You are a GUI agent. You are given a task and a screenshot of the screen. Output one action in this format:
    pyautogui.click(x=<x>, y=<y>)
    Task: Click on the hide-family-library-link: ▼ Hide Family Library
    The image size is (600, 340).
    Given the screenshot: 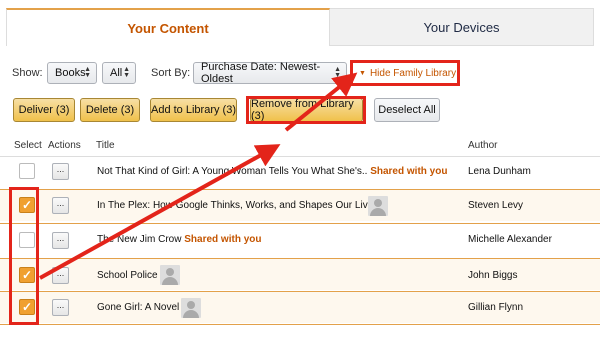 What is the action you would take?
    pyautogui.click(x=405, y=73)
    